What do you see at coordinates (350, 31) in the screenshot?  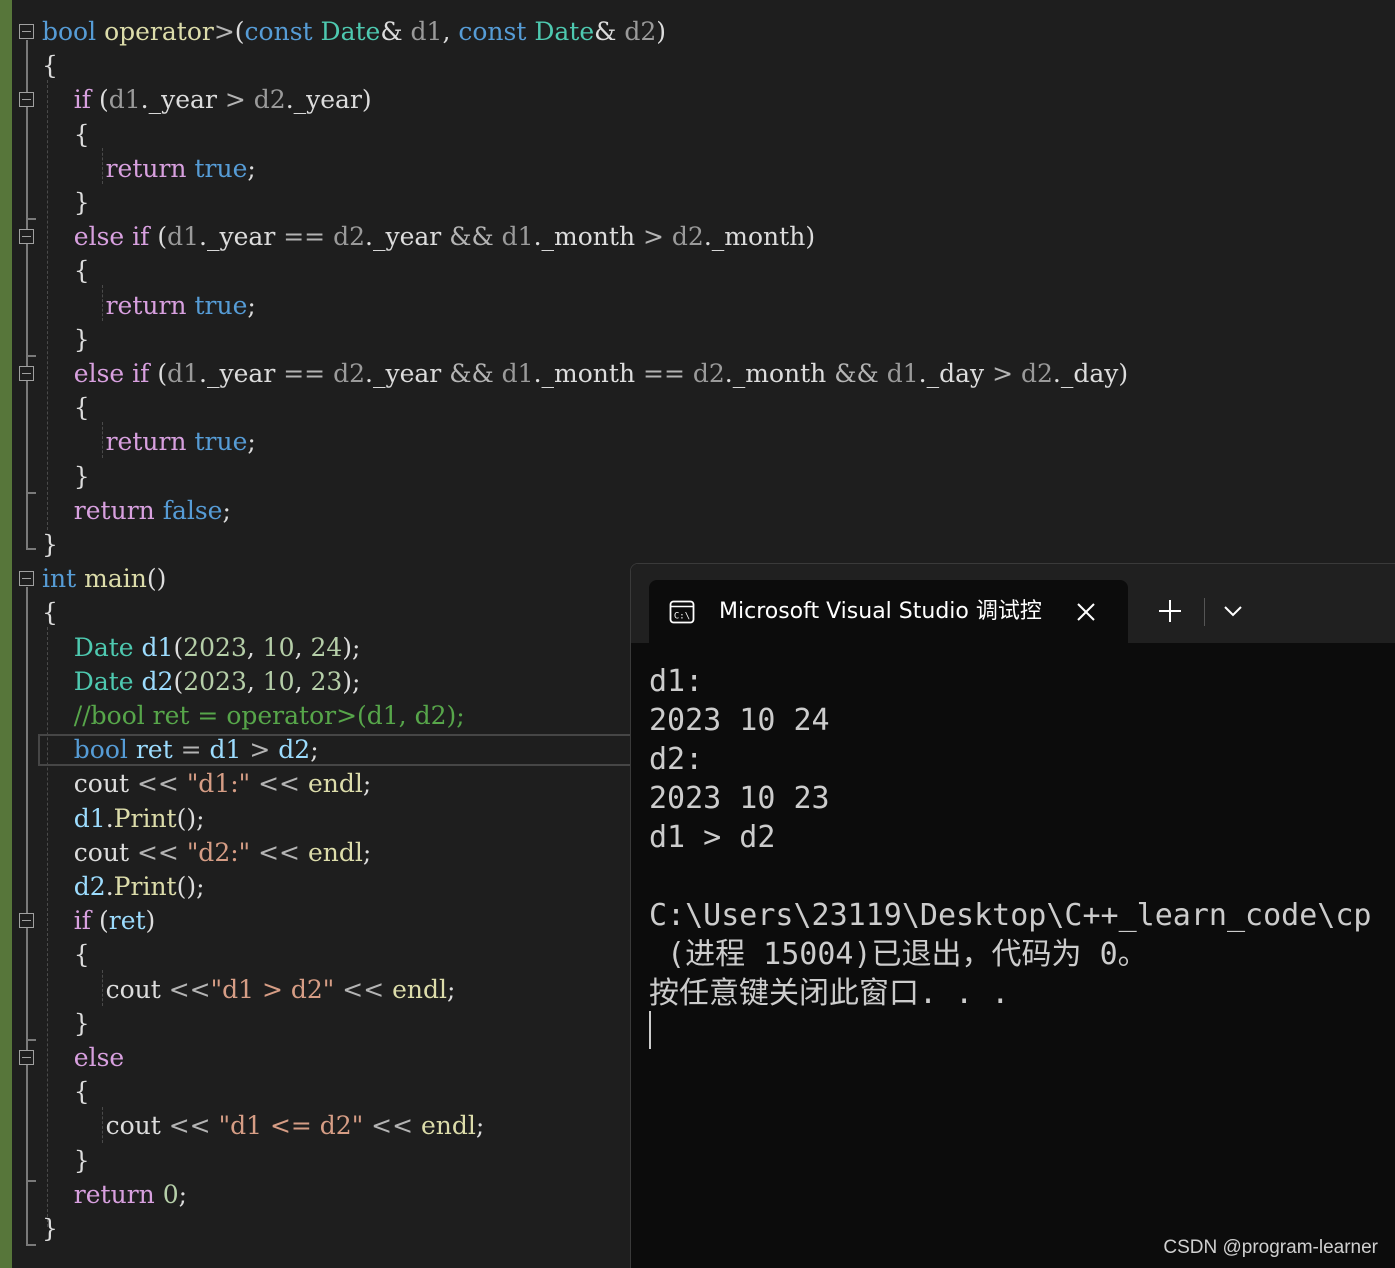 I see `code-token: Date` at bounding box center [350, 31].